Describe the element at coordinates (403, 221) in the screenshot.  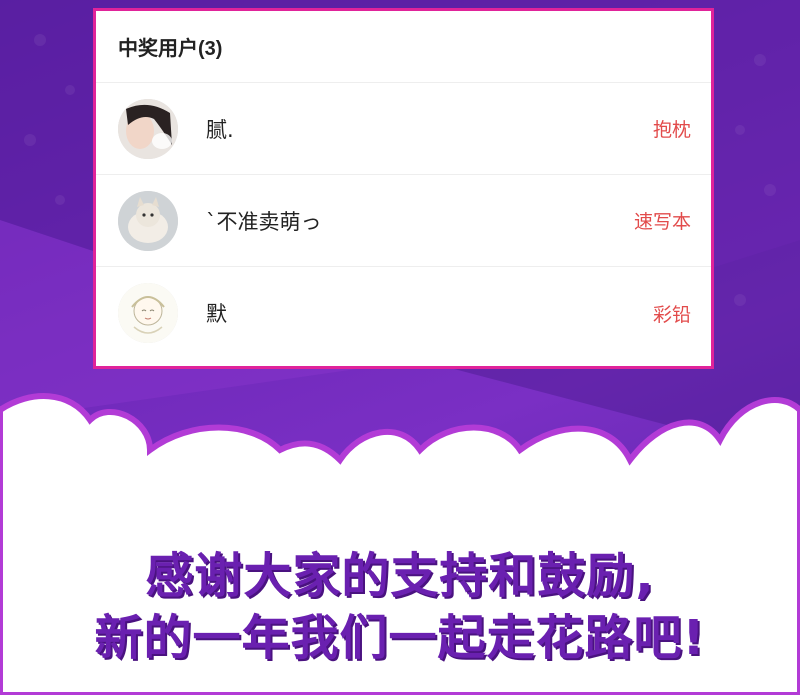
I see `winner-row: ˋ不准卖萌っ 速写本` at that location.